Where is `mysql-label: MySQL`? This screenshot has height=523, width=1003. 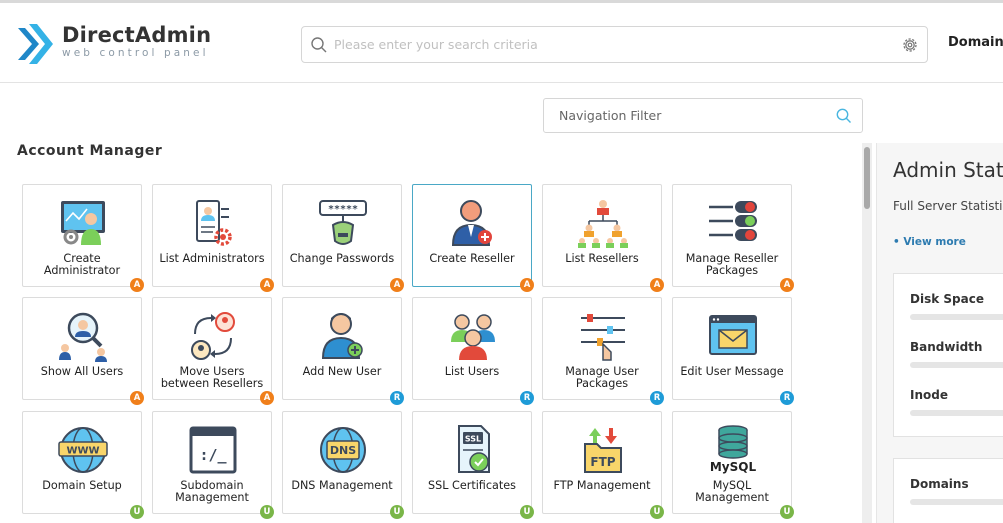 mysql-label: MySQL is located at coordinates (733, 467).